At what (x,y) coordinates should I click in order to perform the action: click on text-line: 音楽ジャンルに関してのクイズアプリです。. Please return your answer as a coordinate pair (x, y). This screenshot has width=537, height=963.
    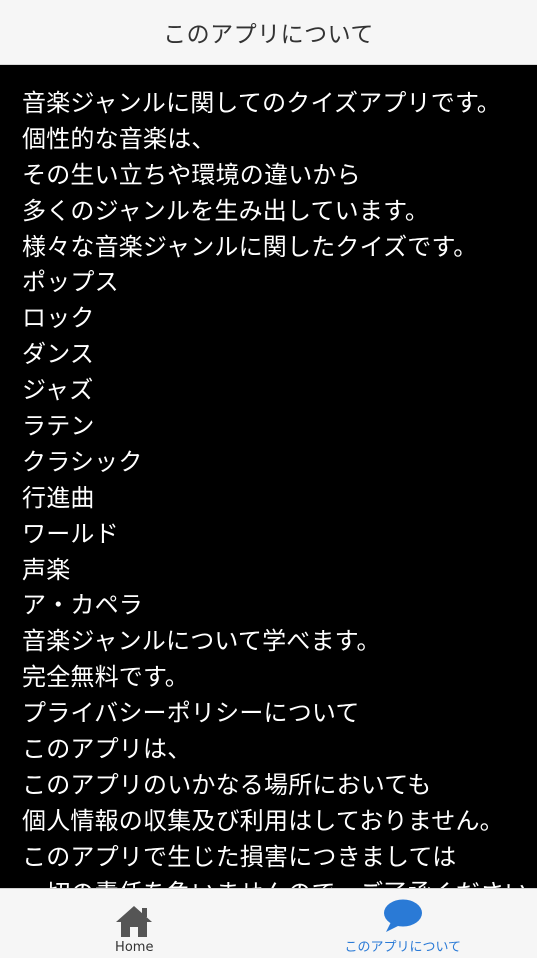
    Looking at the image, I should click on (261, 103).